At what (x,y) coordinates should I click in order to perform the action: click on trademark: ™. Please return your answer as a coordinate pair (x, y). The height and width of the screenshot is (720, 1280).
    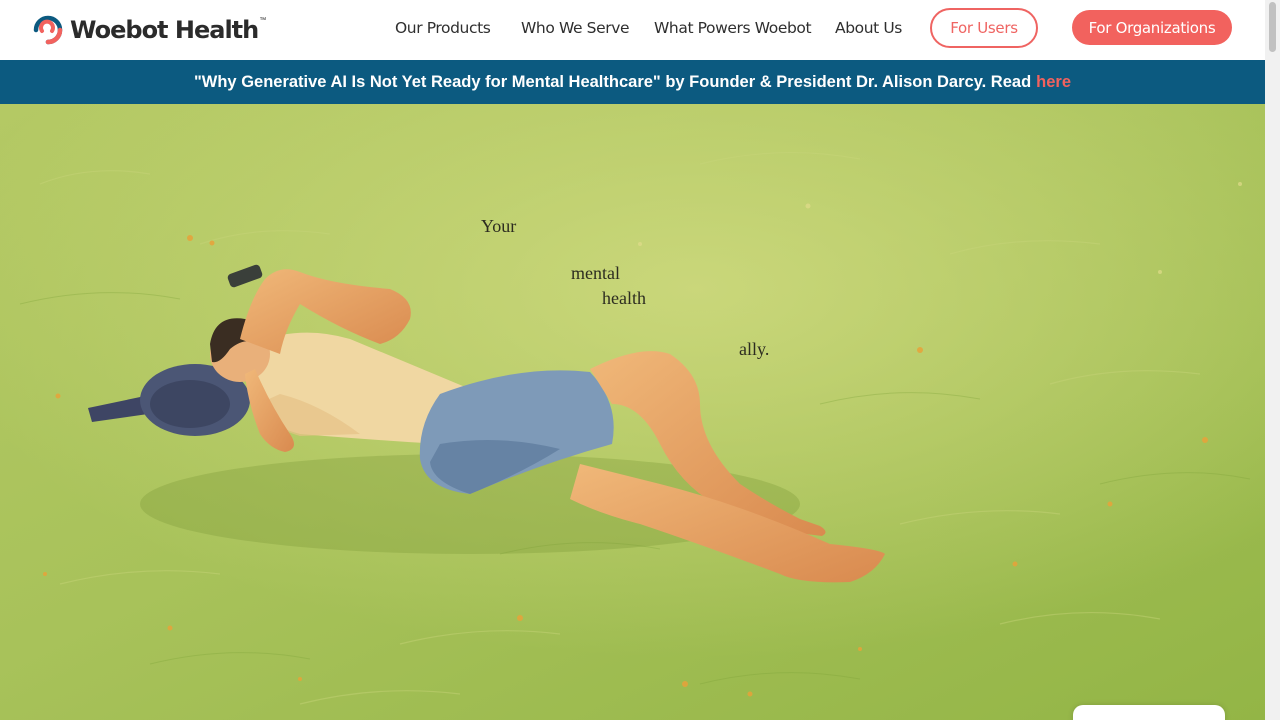
    Looking at the image, I should click on (263, 20).